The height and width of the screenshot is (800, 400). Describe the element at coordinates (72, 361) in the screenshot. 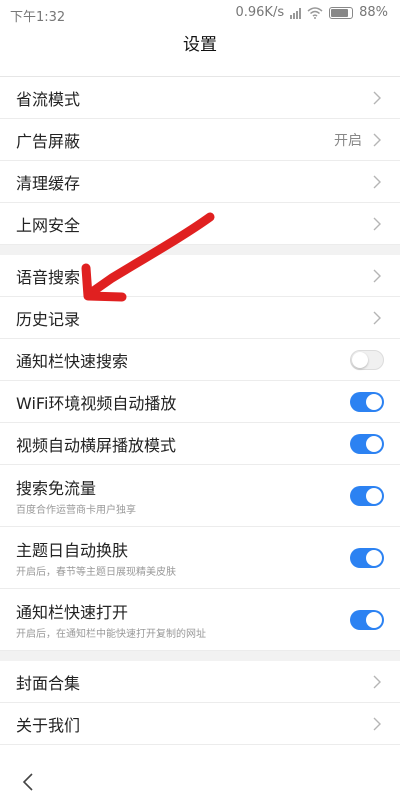

I see `settings-row-label: 通知栏快速搜索` at that location.